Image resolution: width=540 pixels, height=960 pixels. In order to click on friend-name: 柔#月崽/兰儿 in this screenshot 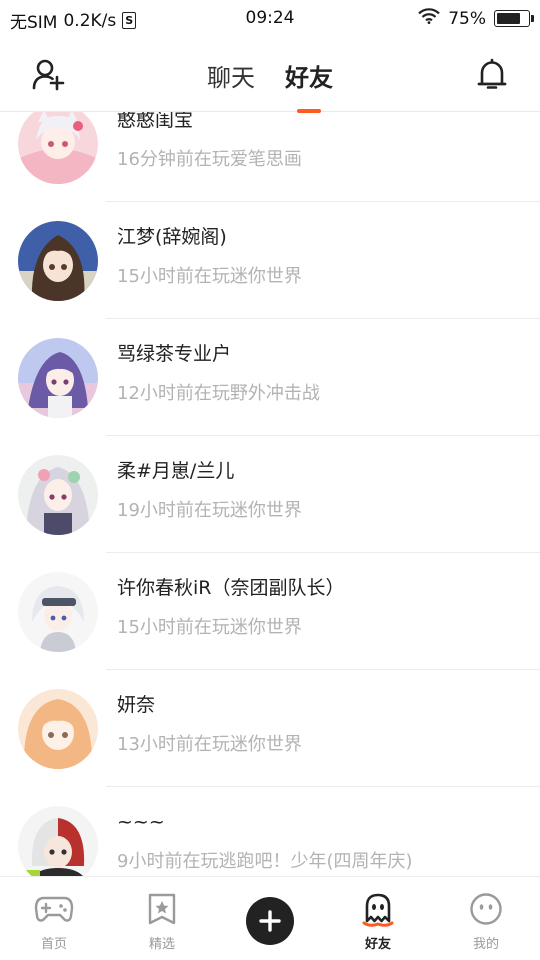, I will do `click(176, 471)`.